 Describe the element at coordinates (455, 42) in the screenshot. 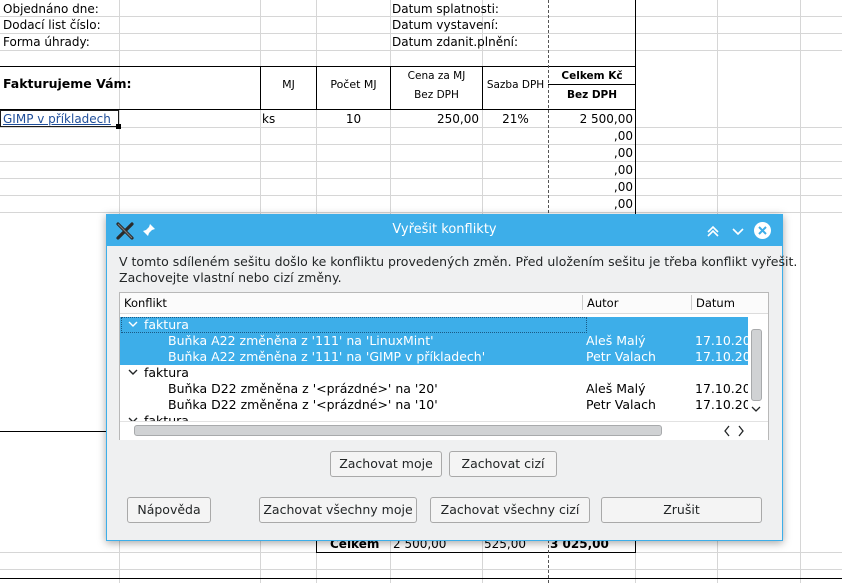

I see `cell-tax-date-label: Datum zdanit.plnění:` at that location.